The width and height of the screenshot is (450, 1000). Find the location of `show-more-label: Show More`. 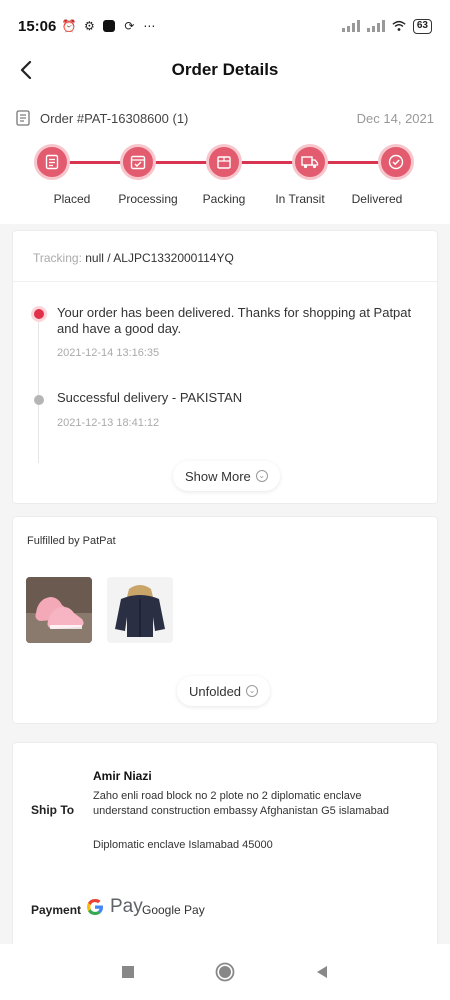

show-more-label: Show More is located at coordinates (218, 476).